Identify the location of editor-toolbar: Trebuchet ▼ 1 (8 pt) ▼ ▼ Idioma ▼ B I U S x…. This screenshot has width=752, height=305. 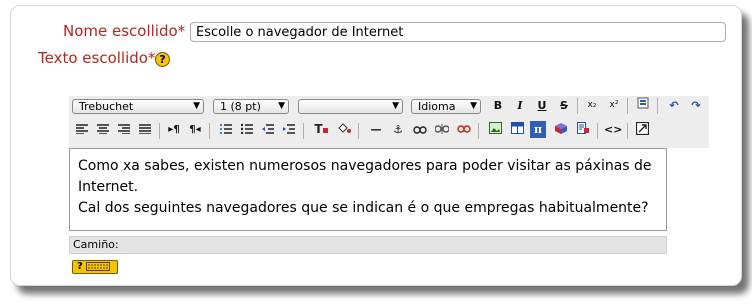
(389, 122).